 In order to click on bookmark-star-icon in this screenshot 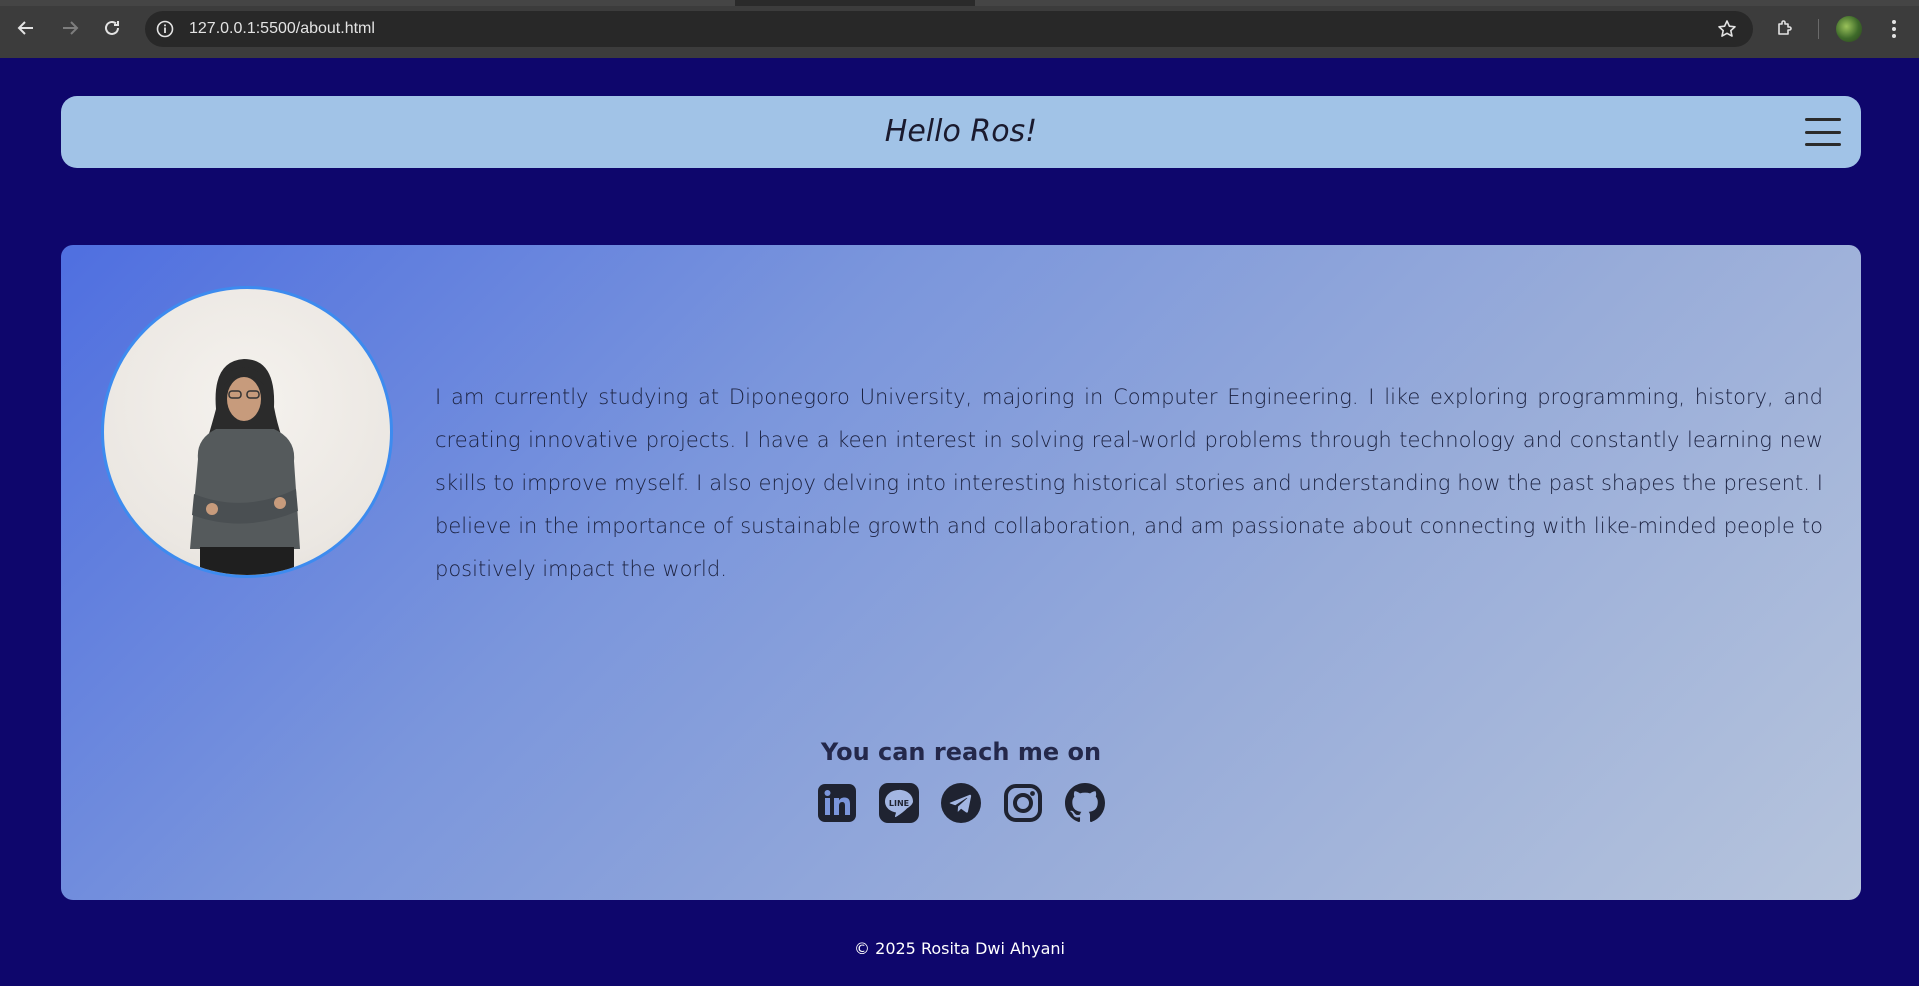, I will do `click(1727, 29)`.